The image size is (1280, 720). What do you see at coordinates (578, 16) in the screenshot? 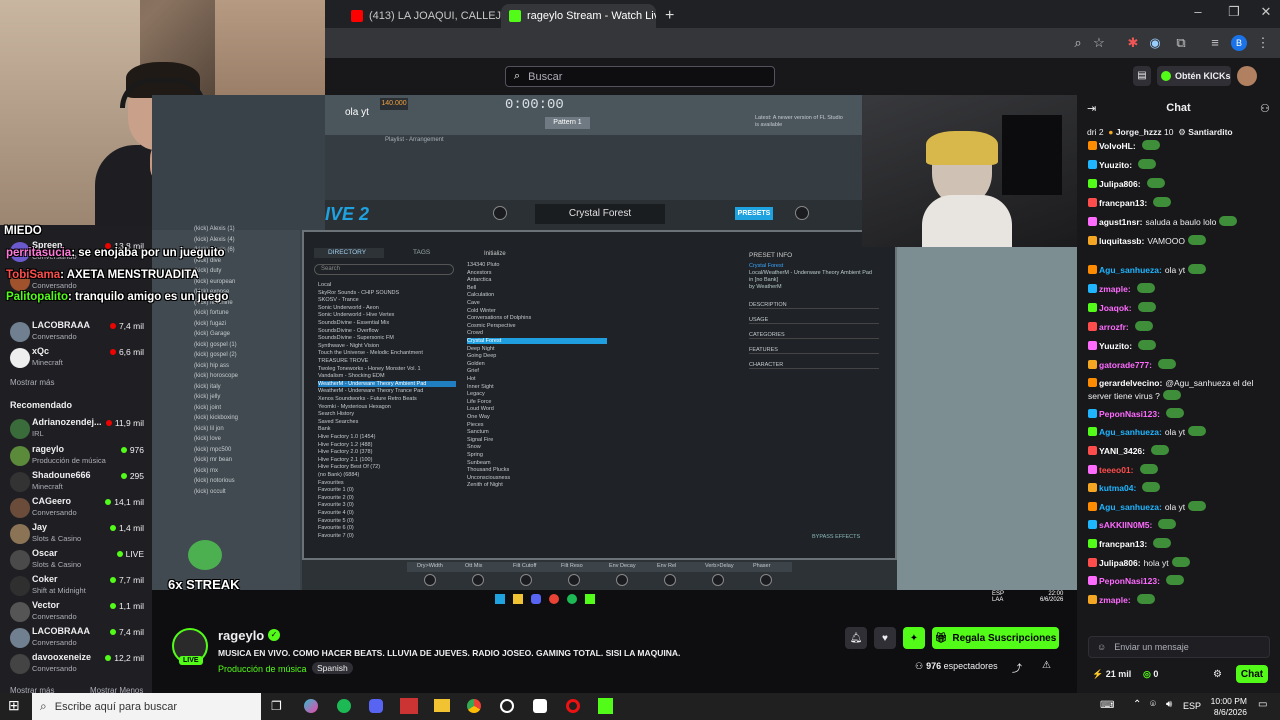
I see `browser-tab-kick: rageylo Stream - Watch Live on... ✕` at bounding box center [578, 16].